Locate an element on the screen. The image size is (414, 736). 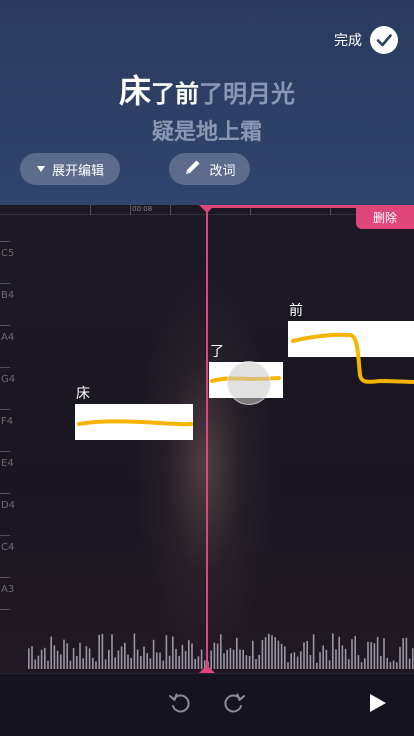
check-circle-icon is located at coordinates (384, 40).